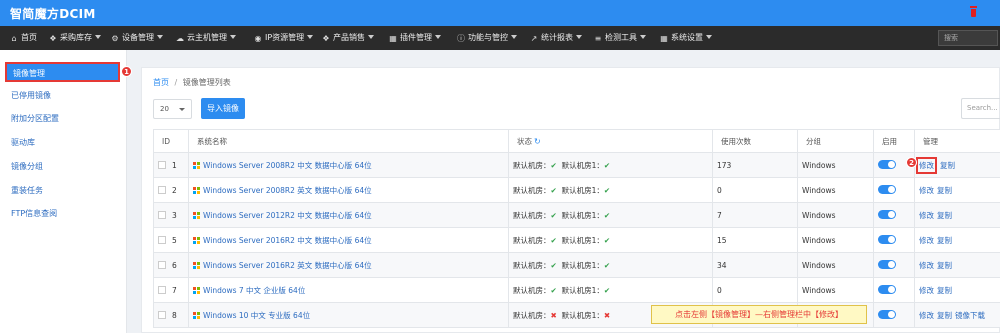 The height and width of the screenshot is (333, 1000). What do you see at coordinates (287, 215) in the screenshot?
I see `image-name-link: Windows Server 2012R2 中文 数据中心版 64位` at bounding box center [287, 215].